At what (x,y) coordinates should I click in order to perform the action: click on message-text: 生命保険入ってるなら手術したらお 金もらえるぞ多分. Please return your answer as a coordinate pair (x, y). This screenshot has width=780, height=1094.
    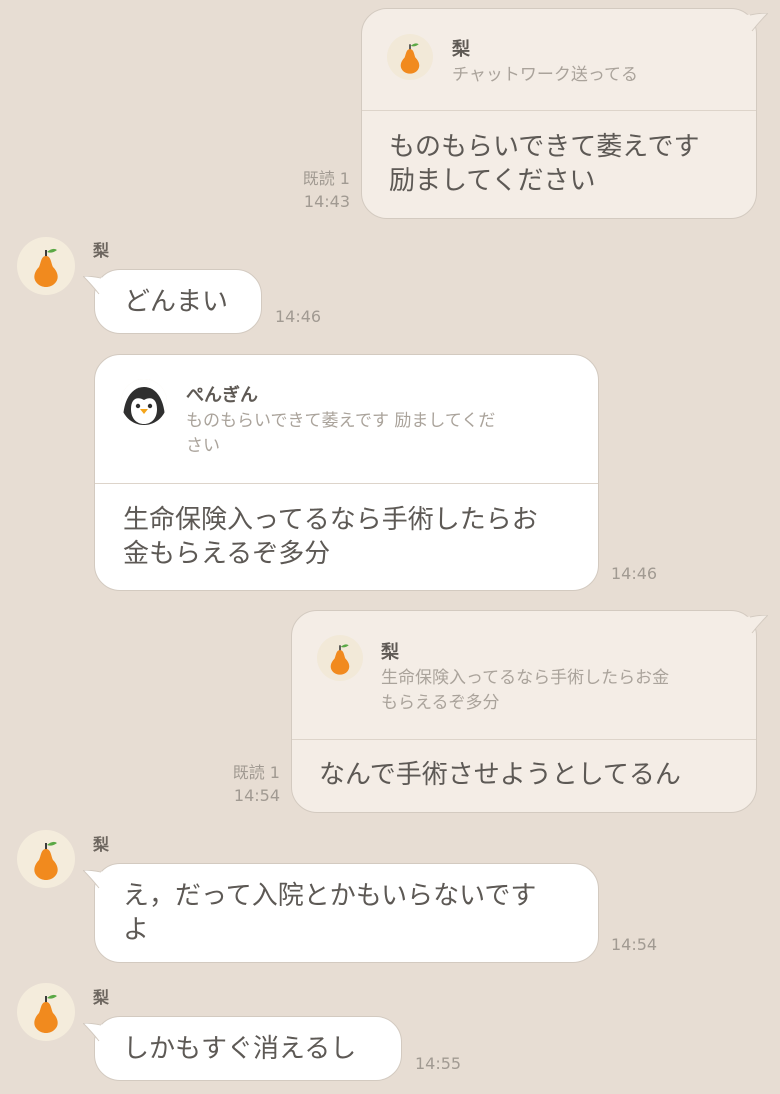
    Looking at the image, I should click on (330, 537).